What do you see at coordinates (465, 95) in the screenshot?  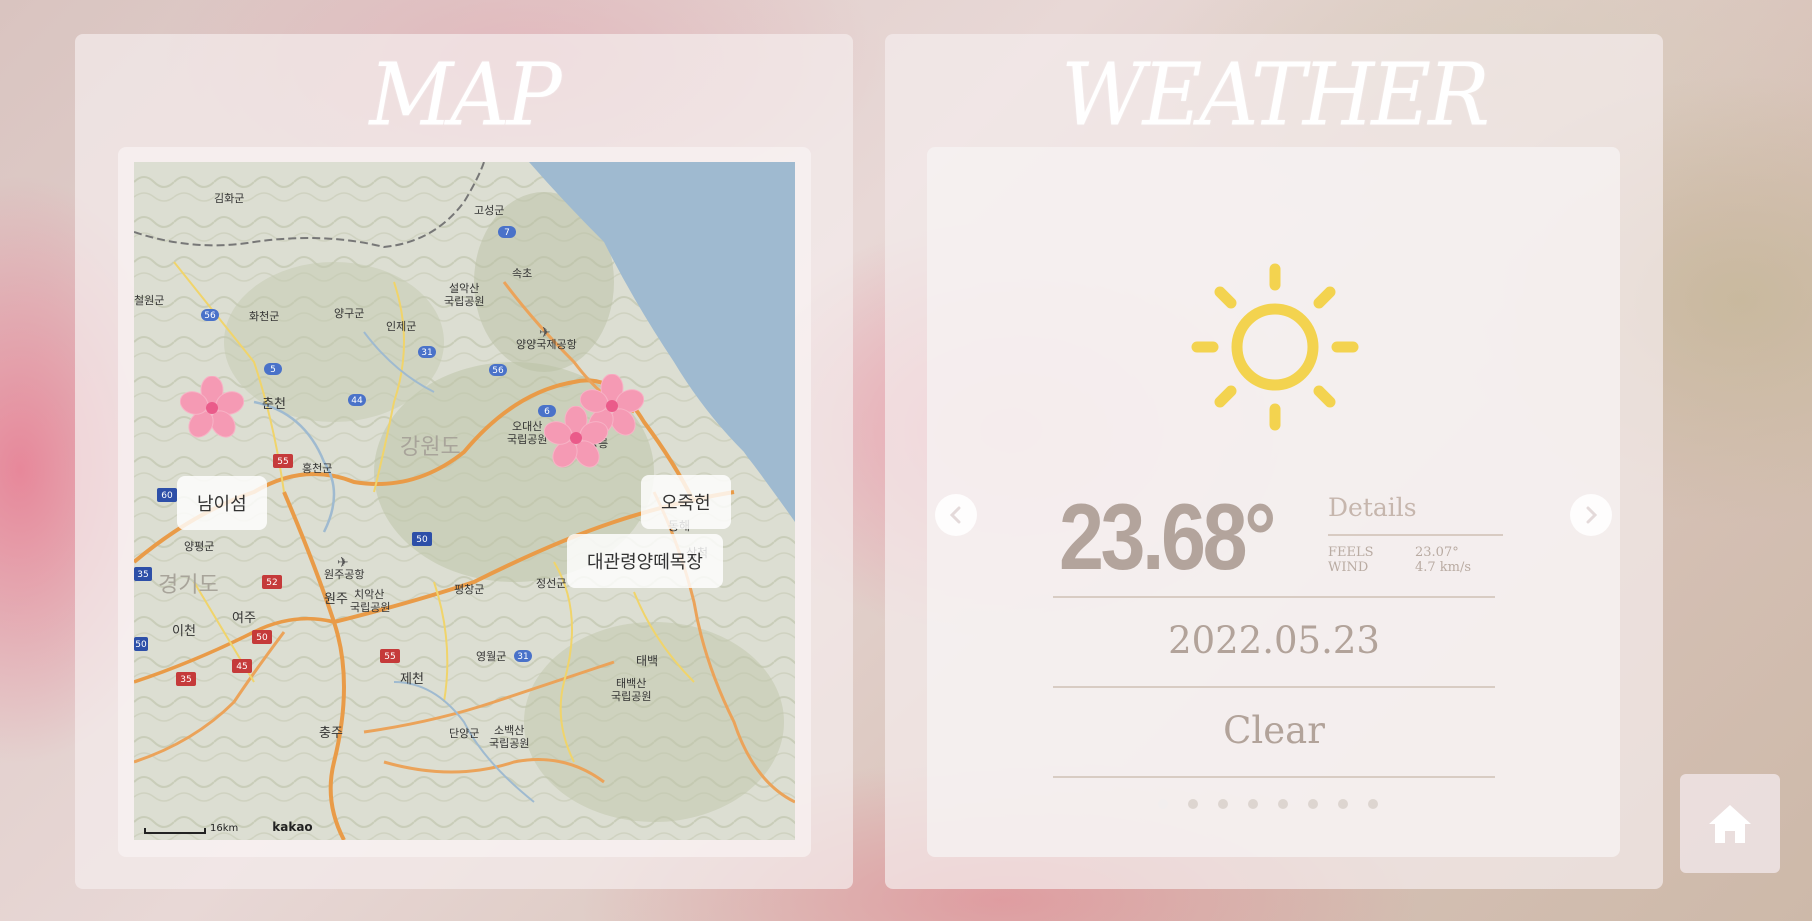 I see `map-title: MAP` at bounding box center [465, 95].